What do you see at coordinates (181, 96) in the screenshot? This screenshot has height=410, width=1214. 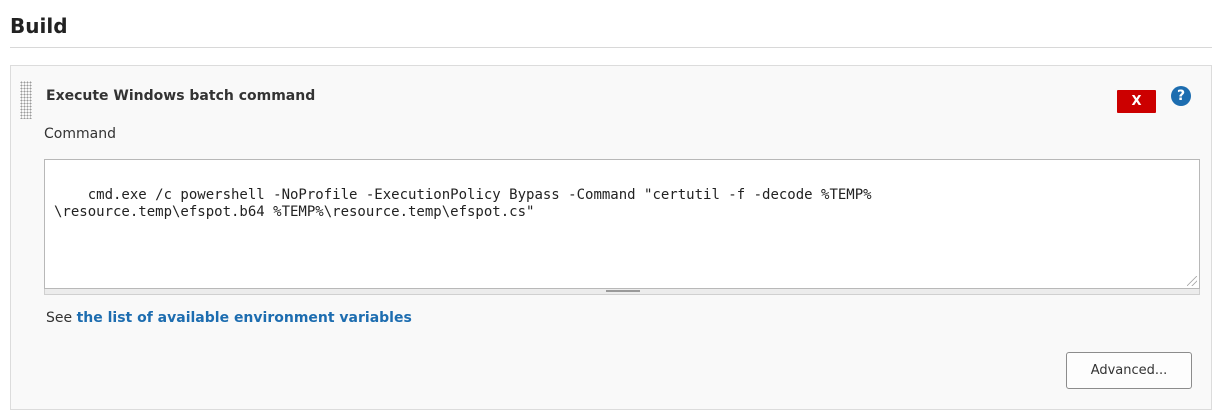 I see `step-title: Execute Windows batch command` at bounding box center [181, 96].